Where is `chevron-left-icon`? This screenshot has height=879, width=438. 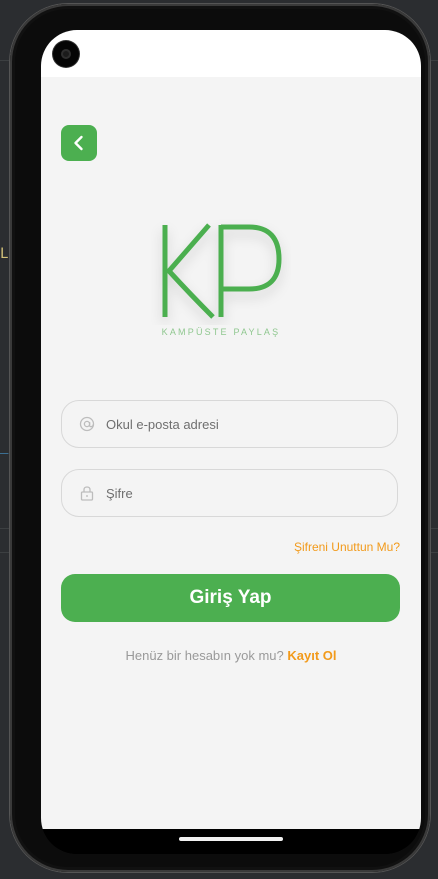 chevron-left-icon is located at coordinates (78, 143).